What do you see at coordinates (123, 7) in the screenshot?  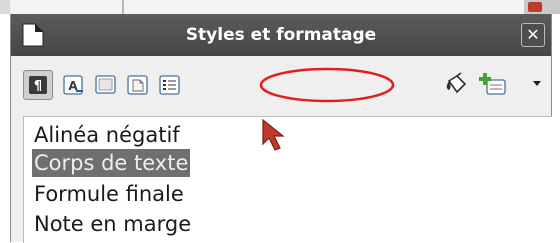 I see `background-divider` at bounding box center [123, 7].